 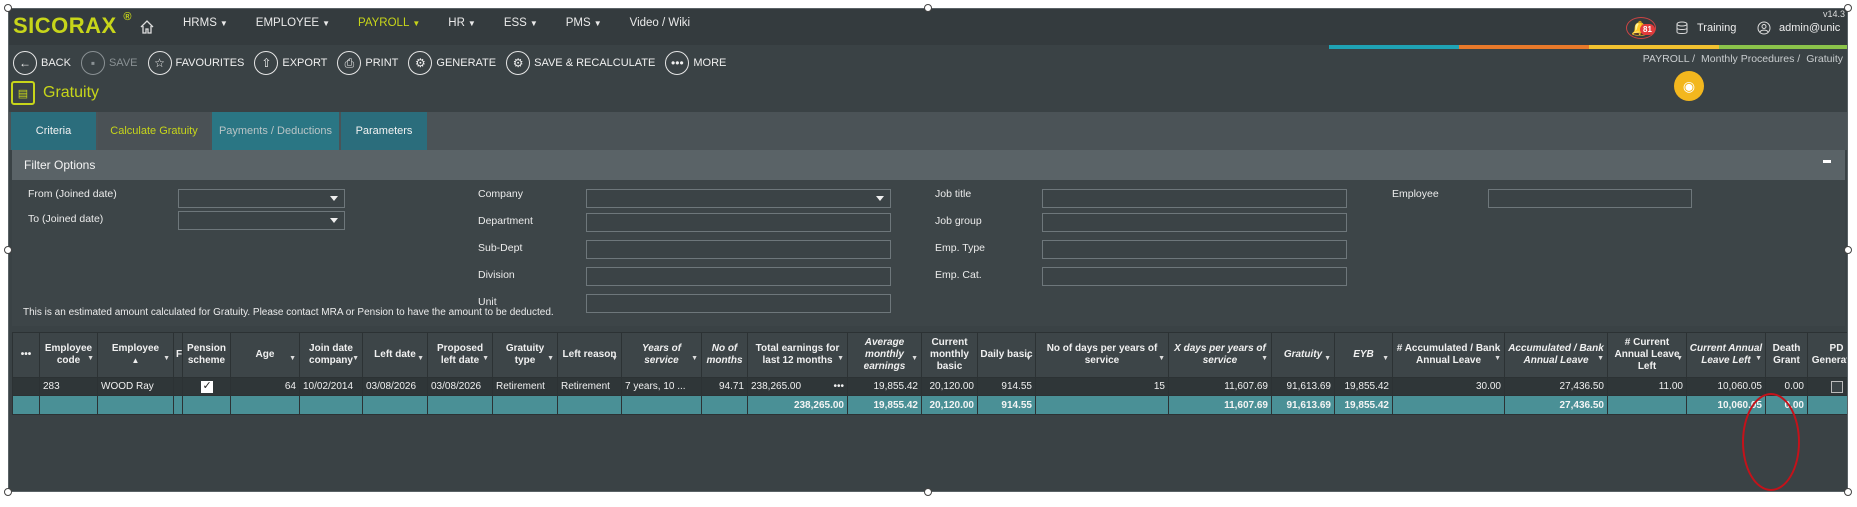 What do you see at coordinates (331, 355) in the screenshot?
I see `col-join-date: Join date company ▼` at bounding box center [331, 355].